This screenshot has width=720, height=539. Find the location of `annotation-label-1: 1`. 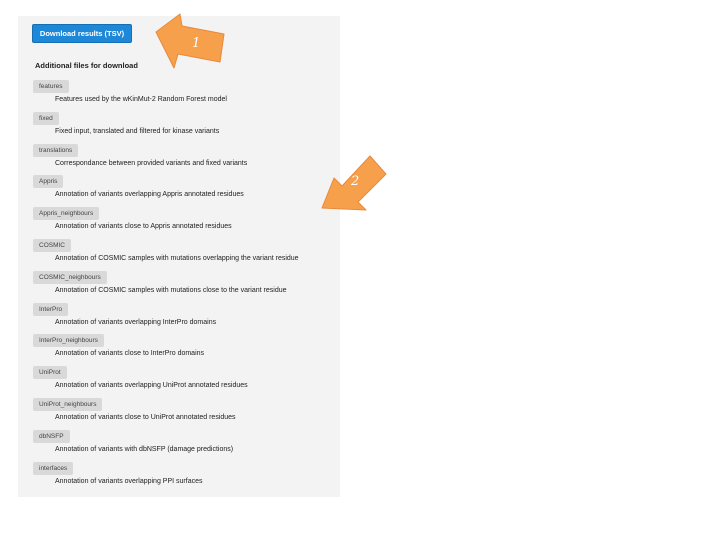

annotation-label-1: 1 is located at coordinates (196, 43).